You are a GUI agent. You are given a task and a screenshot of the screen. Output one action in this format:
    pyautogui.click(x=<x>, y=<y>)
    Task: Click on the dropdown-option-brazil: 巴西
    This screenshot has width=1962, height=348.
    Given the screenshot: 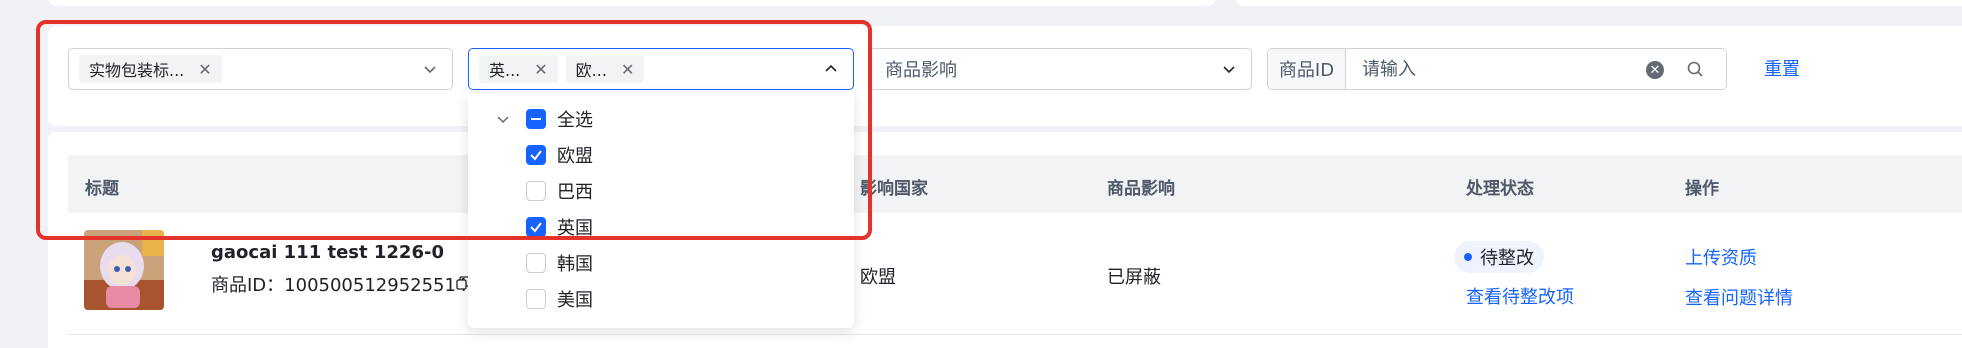 What is the action you would take?
    pyautogui.click(x=559, y=191)
    